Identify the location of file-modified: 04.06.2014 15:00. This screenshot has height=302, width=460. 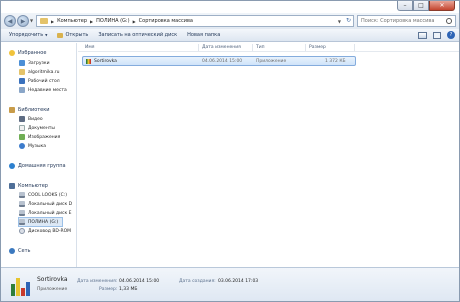
(222, 61).